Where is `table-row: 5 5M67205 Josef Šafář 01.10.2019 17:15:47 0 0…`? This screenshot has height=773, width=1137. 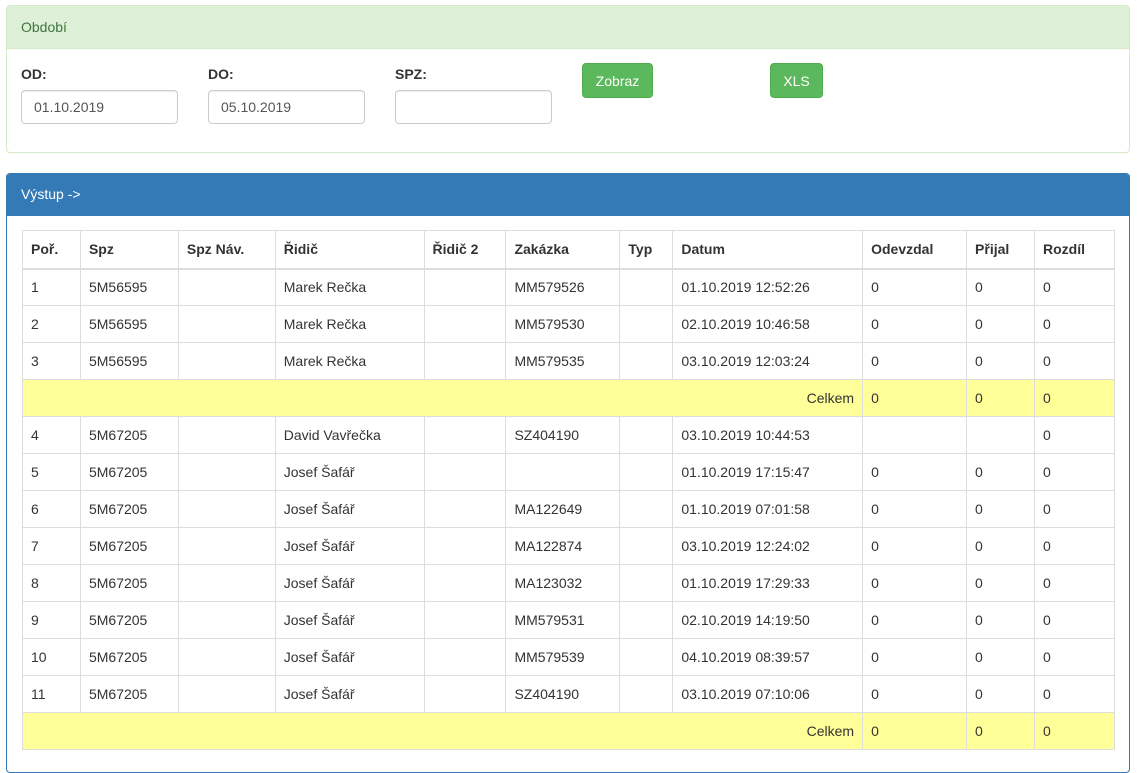
table-row: 5 5M67205 Josef Šafář 01.10.2019 17:15:47 0 0… is located at coordinates (569, 472).